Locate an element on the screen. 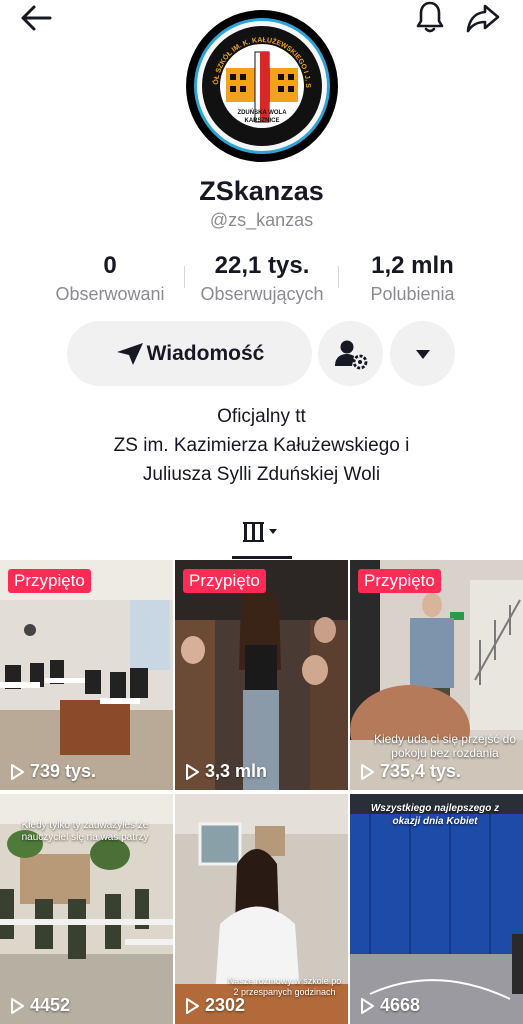 Image resolution: width=523 pixels, height=1024 pixels. video-thumbnail: Przypięto 739 tys. is located at coordinates (86, 675).